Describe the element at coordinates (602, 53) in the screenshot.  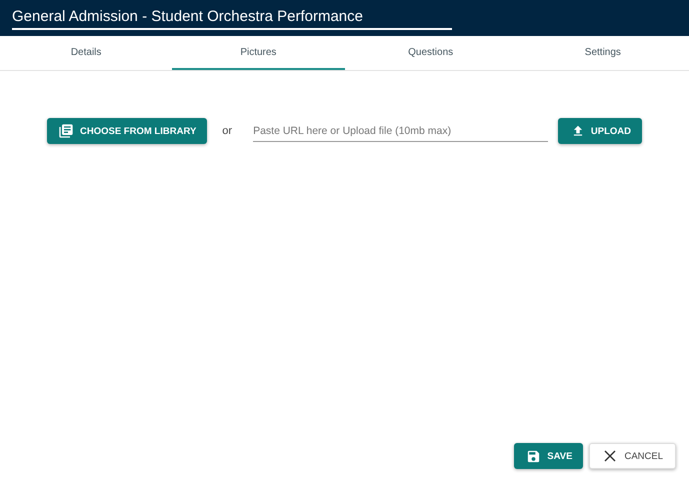
I see `tab: Settings` at that location.